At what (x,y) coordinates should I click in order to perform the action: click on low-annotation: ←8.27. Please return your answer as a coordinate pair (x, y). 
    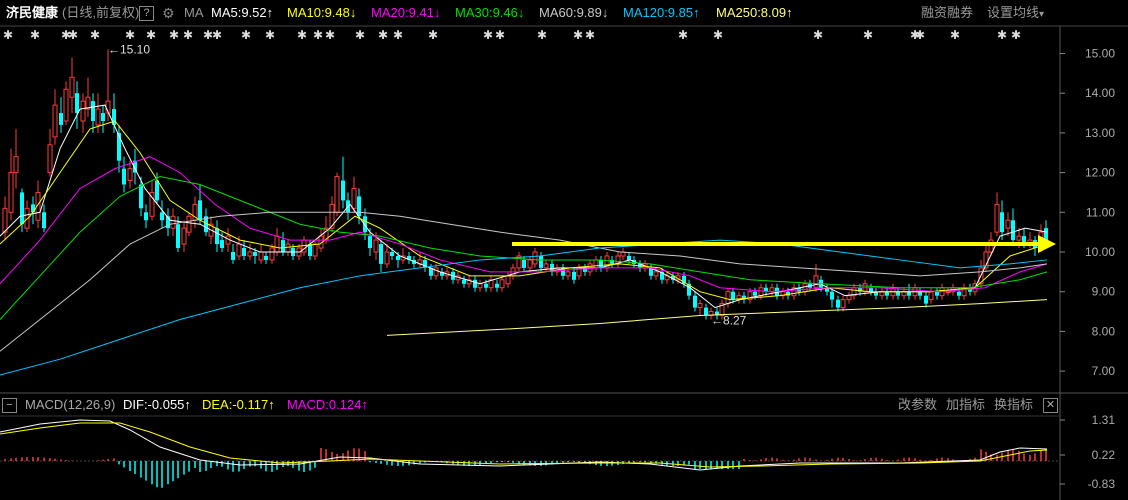
    Looking at the image, I should click on (729, 321).